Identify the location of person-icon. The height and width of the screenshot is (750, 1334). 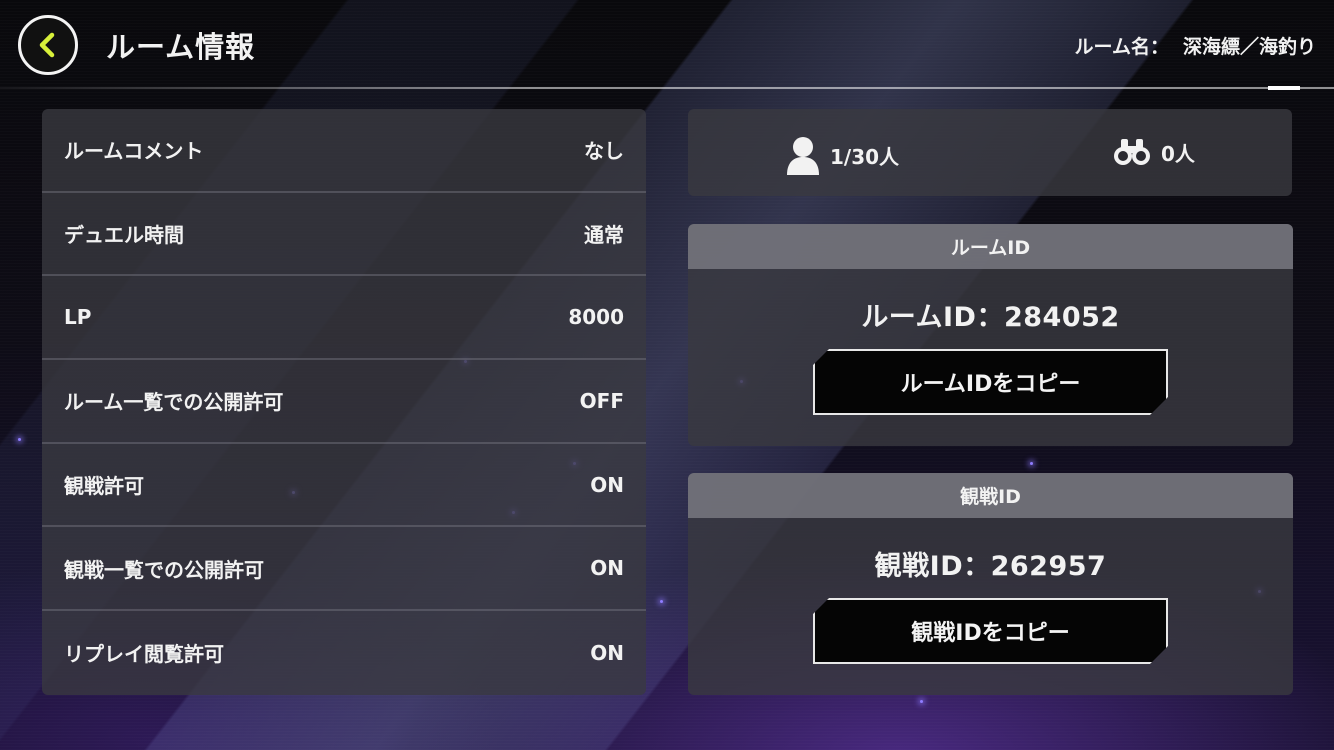
(803, 156).